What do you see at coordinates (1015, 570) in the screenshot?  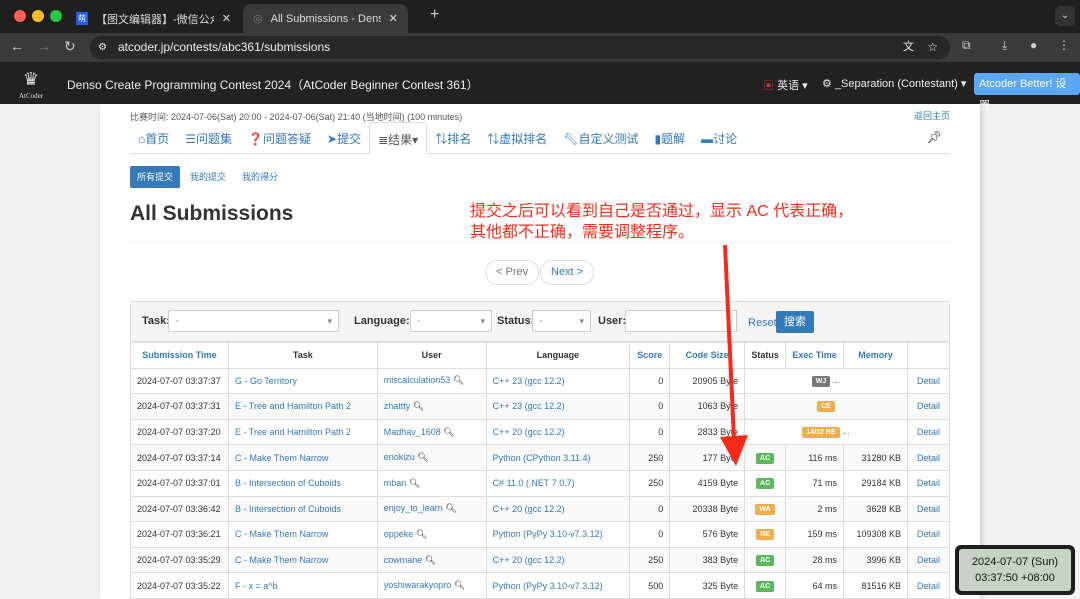 I see `clock-widget: 2024-07-07 (Sun) 03:37:50 +08:00` at bounding box center [1015, 570].